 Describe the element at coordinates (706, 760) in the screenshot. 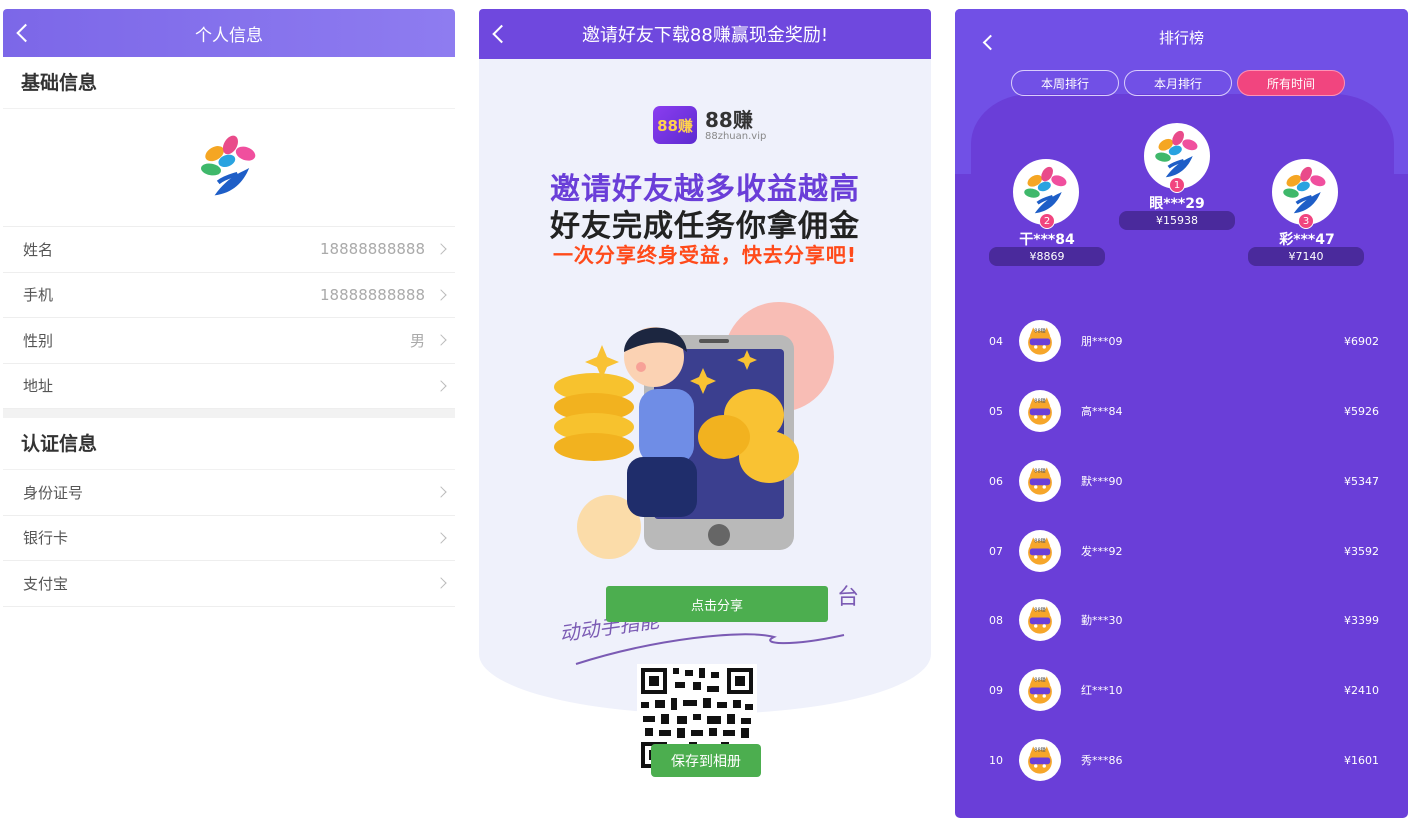

I see `save-to-album-button: 保存到相册` at that location.